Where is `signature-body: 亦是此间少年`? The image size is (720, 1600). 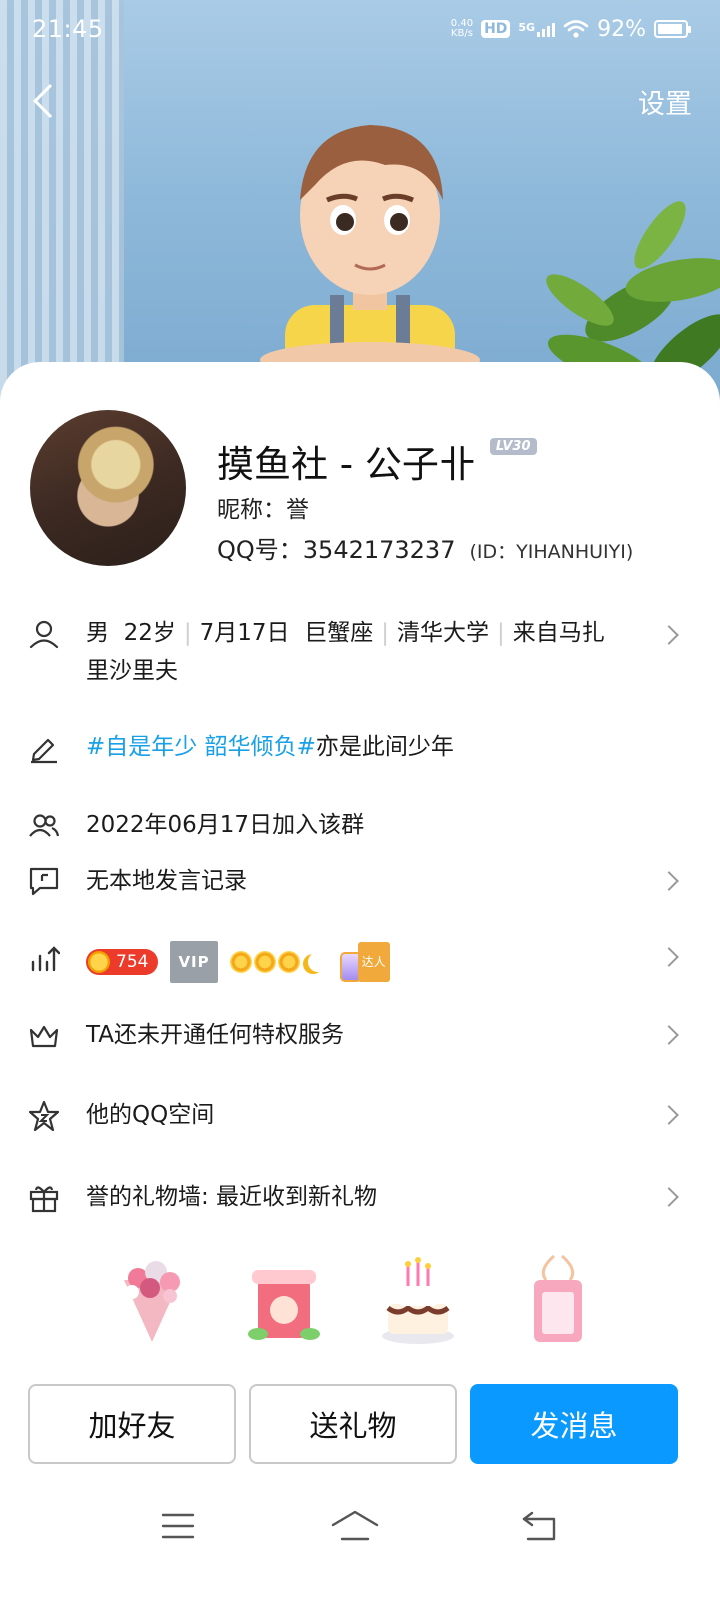 signature-body: 亦是此间少年 is located at coordinates (384, 747).